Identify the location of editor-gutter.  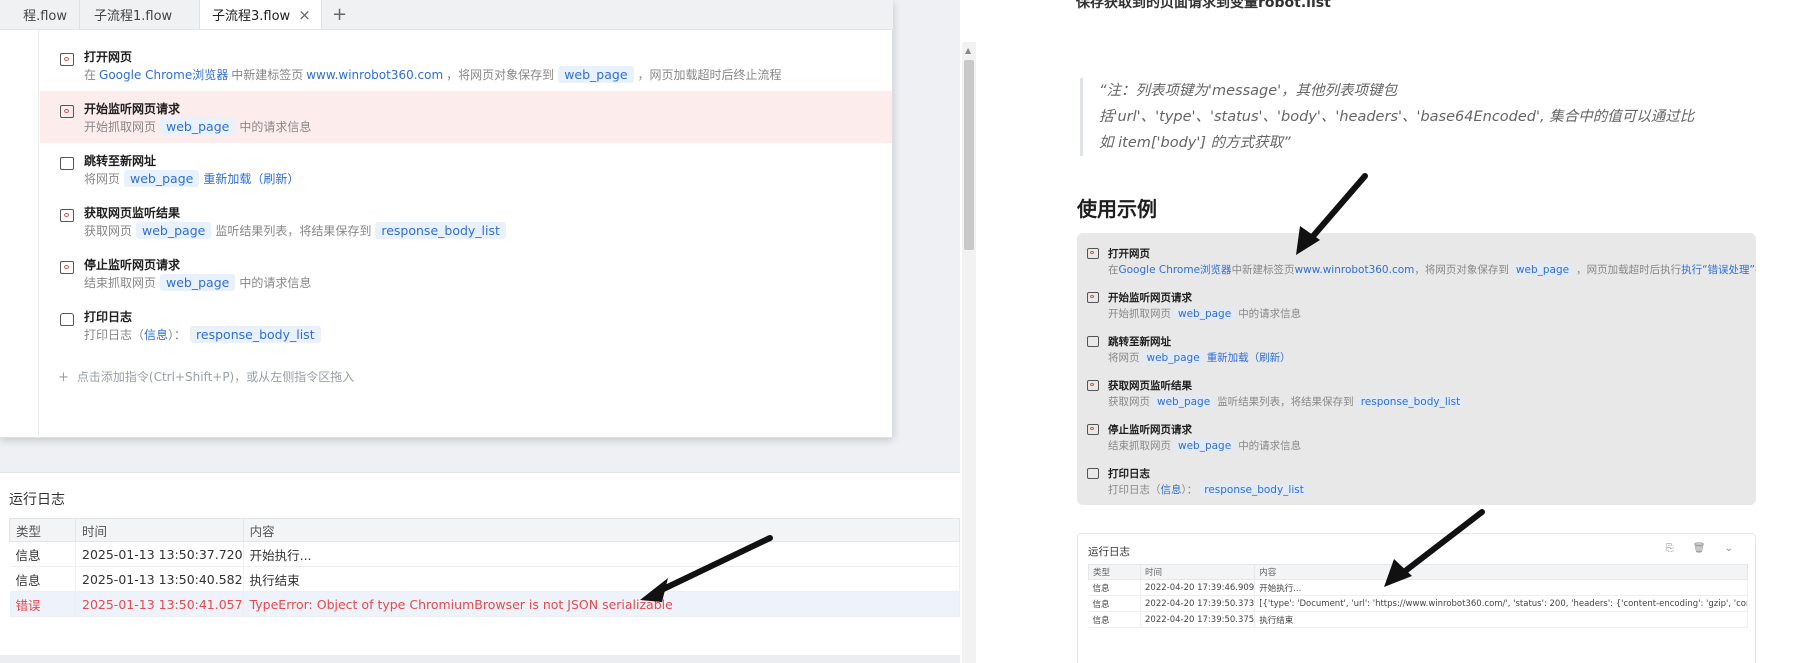
(38, 234).